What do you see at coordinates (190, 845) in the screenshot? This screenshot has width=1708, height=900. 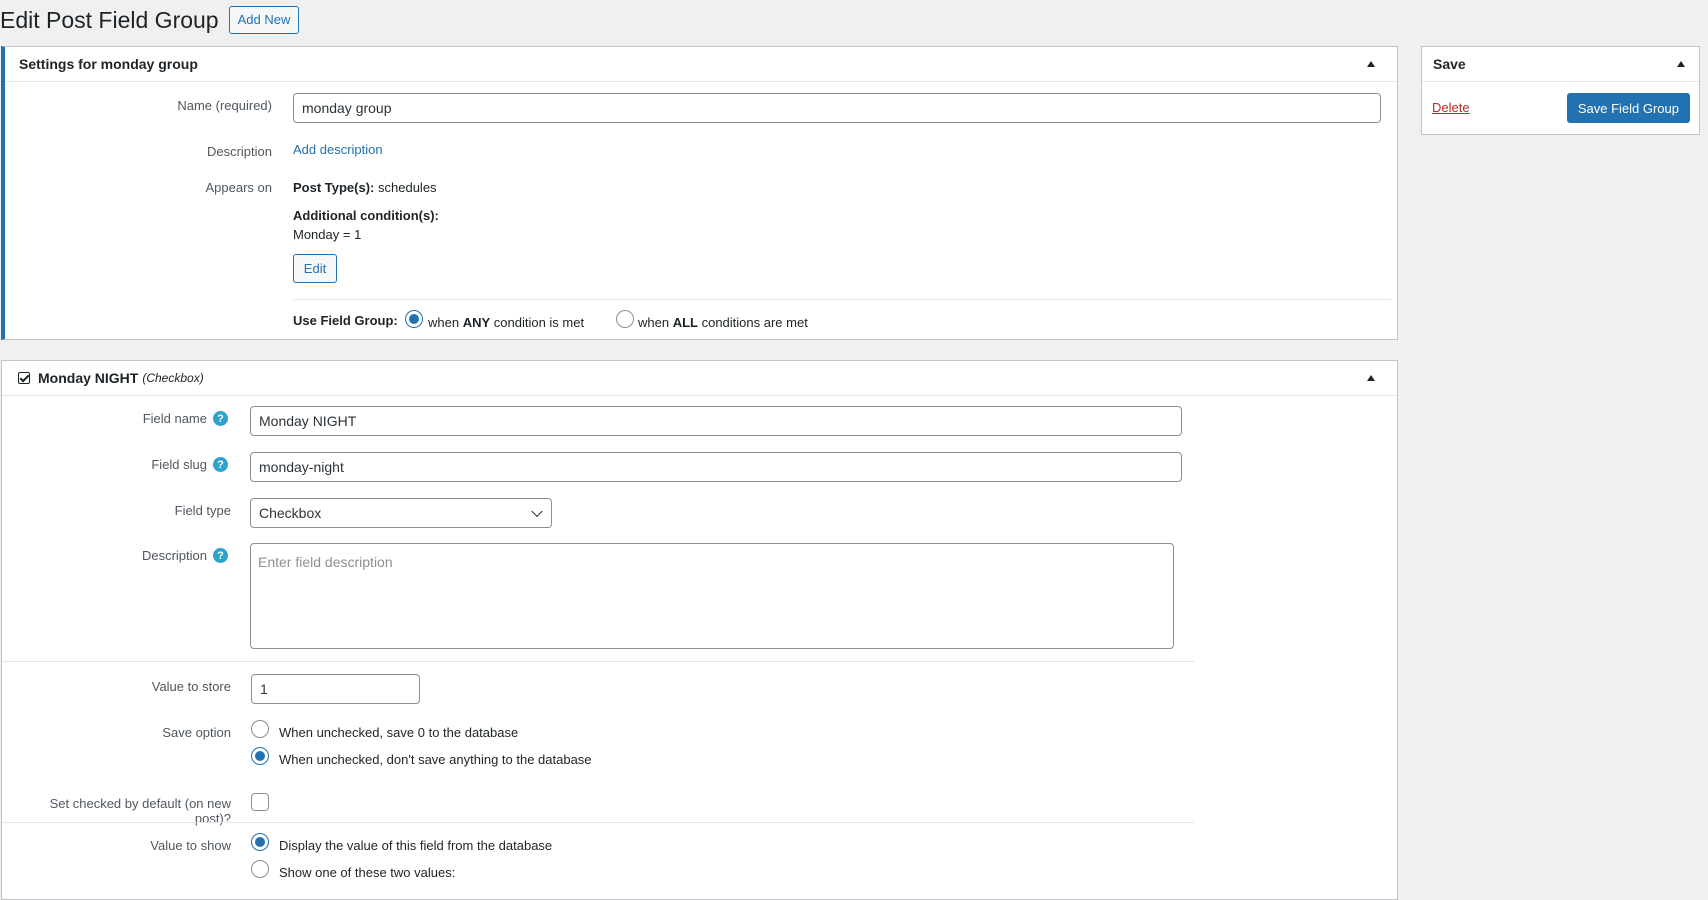 I see `value-to-show-label: Value to show` at bounding box center [190, 845].